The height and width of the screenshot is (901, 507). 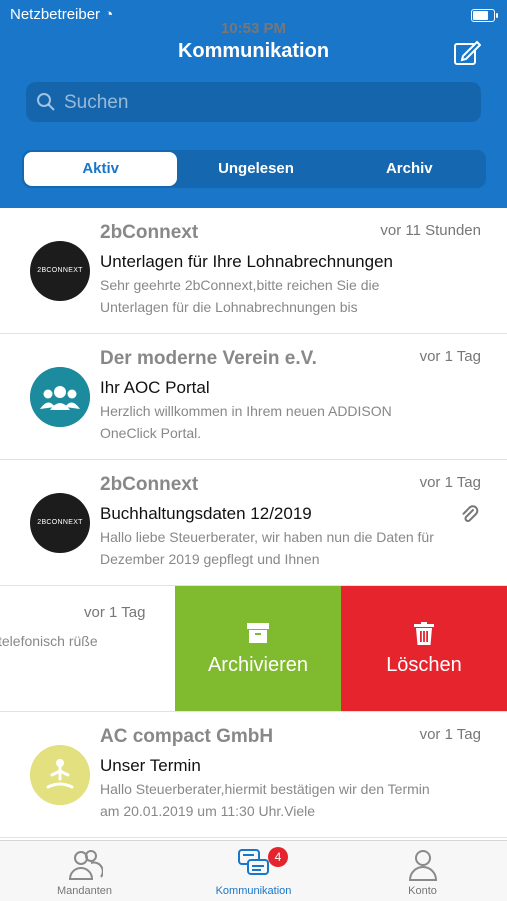 I want to click on tab-ungelesen: Ungelesen, so click(x=255, y=169).